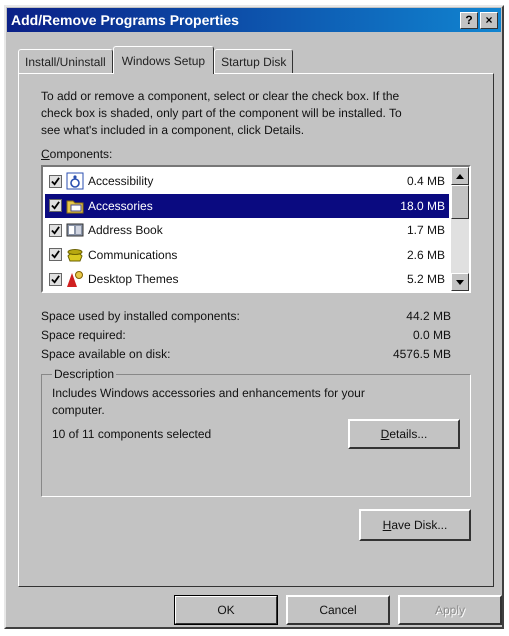 The width and height of the screenshot is (509, 636). What do you see at coordinates (65, 61) in the screenshot?
I see `tab: Install/Uninstall` at bounding box center [65, 61].